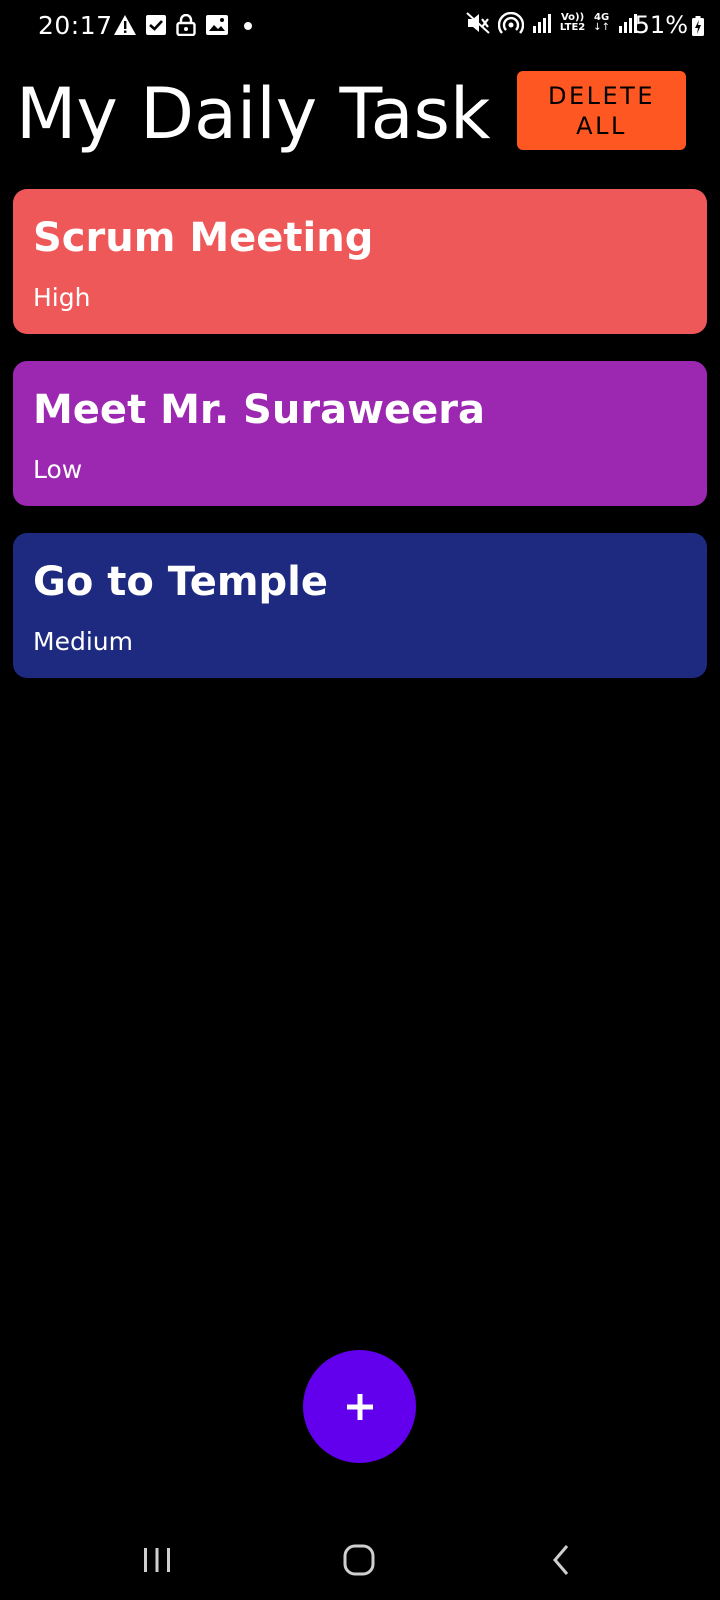 The height and width of the screenshot is (1600, 720). Describe the element at coordinates (253, 114) in the screenshot. I see `page-title: My Daily Task` at that location.